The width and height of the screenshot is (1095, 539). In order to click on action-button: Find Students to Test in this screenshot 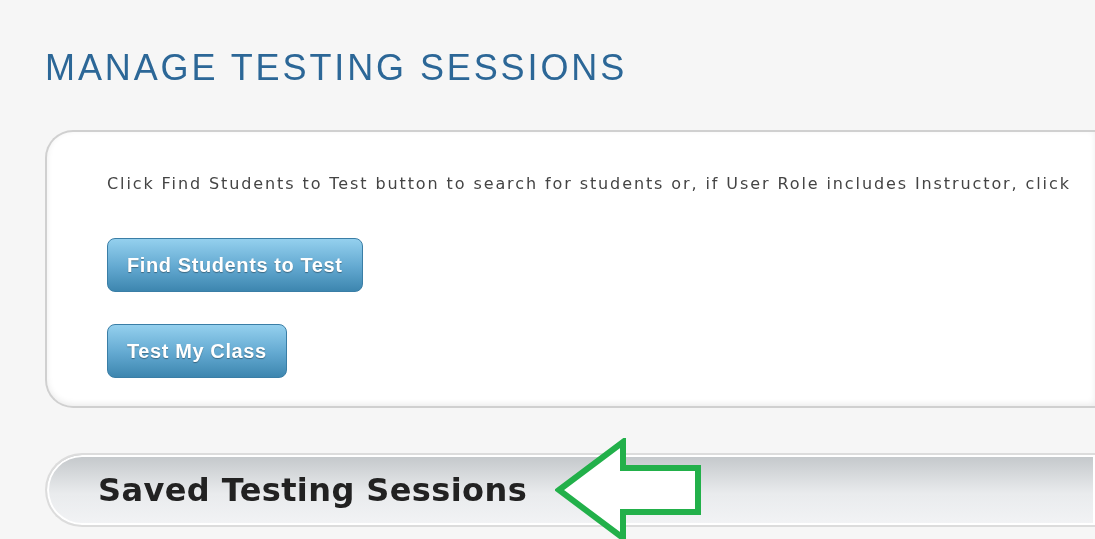, I will do `click(235, 265)`.